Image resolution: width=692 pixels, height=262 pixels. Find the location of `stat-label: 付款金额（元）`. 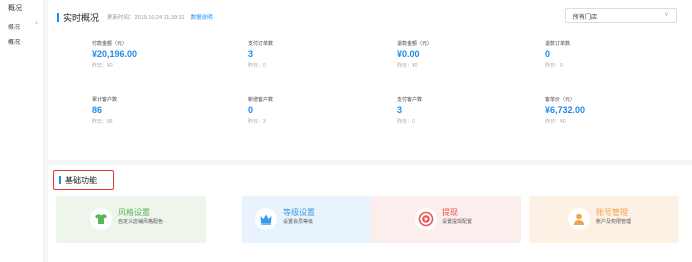

stat-label: 付款金额（元） is located at coordinates (110, 44).